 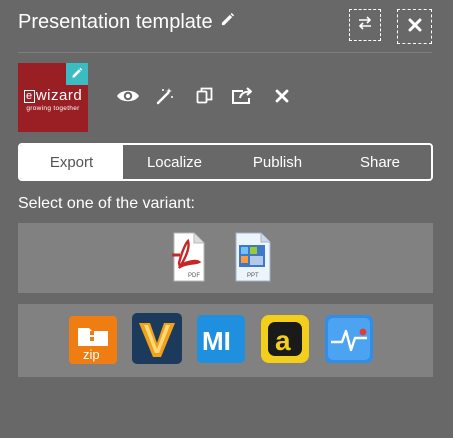 I want to click on thumbnail-edit-button, so click(x=77, y=74).